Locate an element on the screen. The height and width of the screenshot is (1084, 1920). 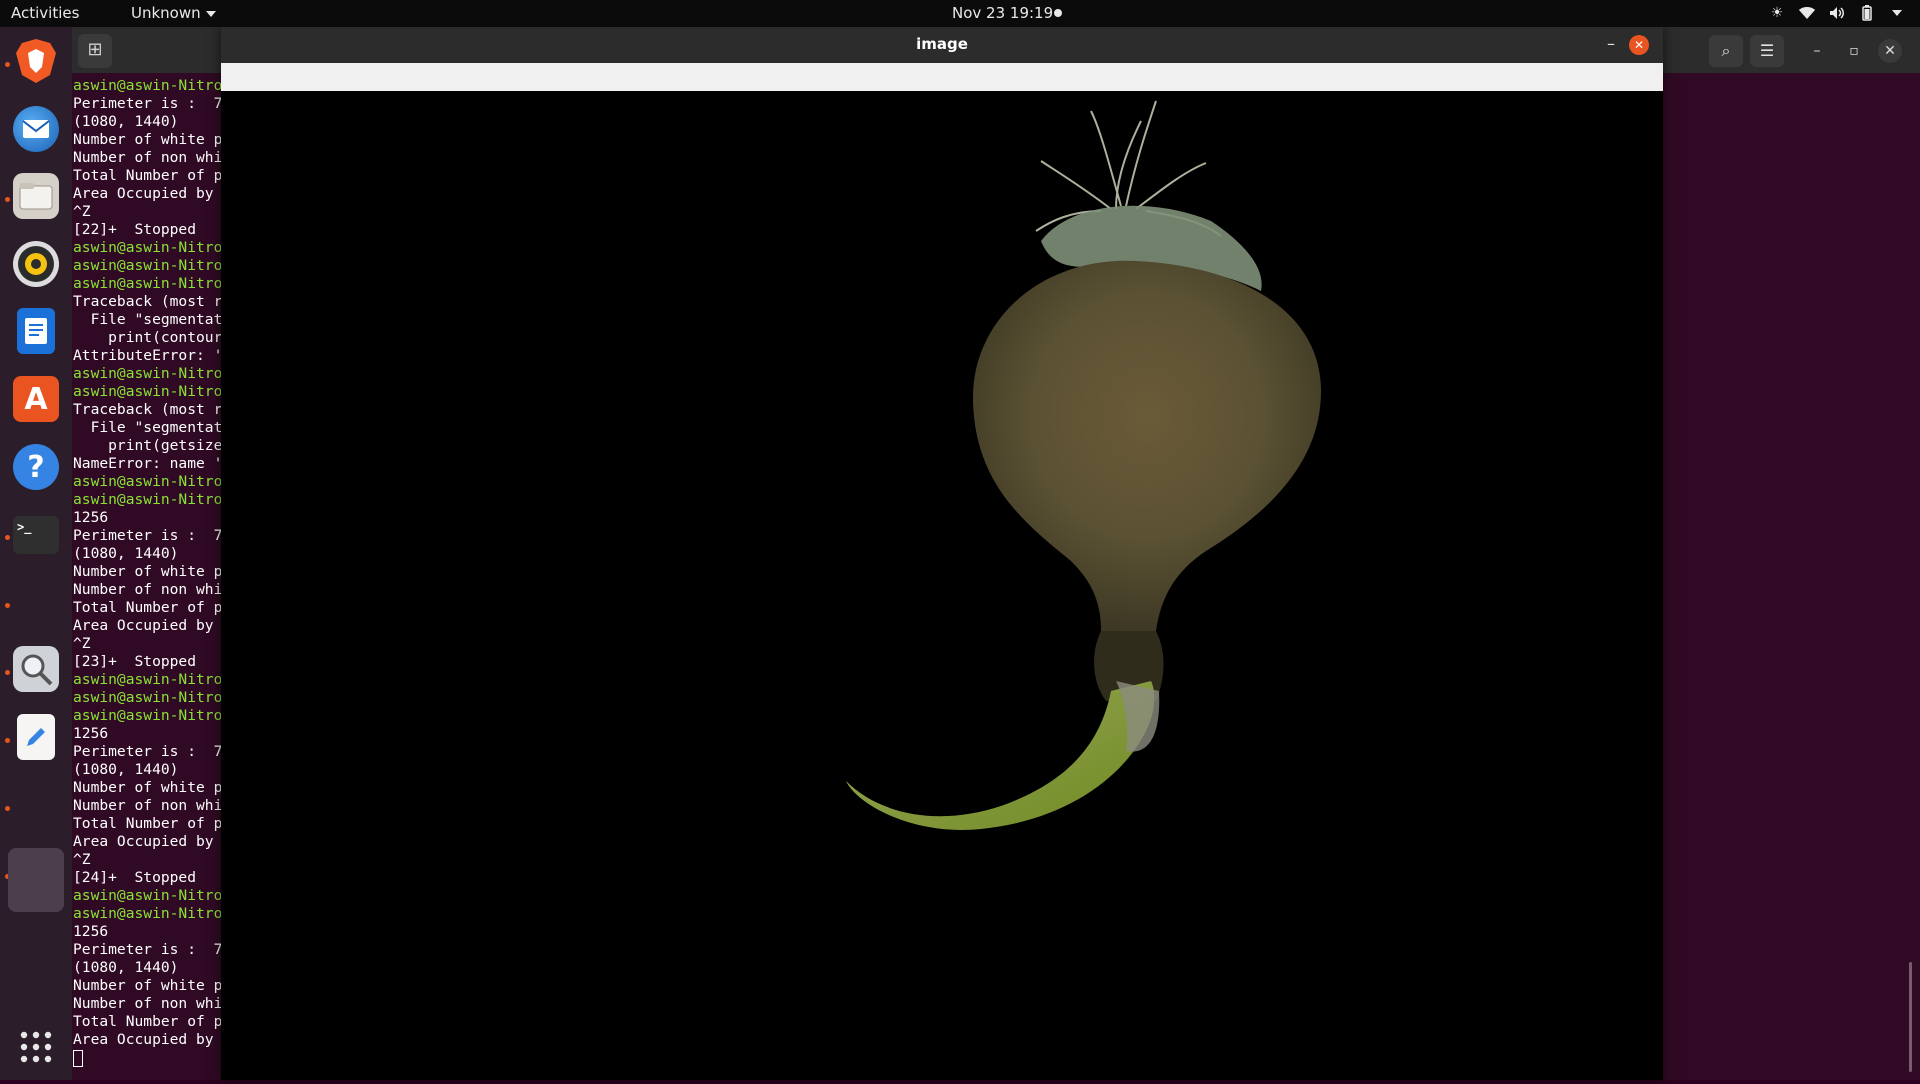
dock-item-image-viewer is located at coordinates (36, 669).